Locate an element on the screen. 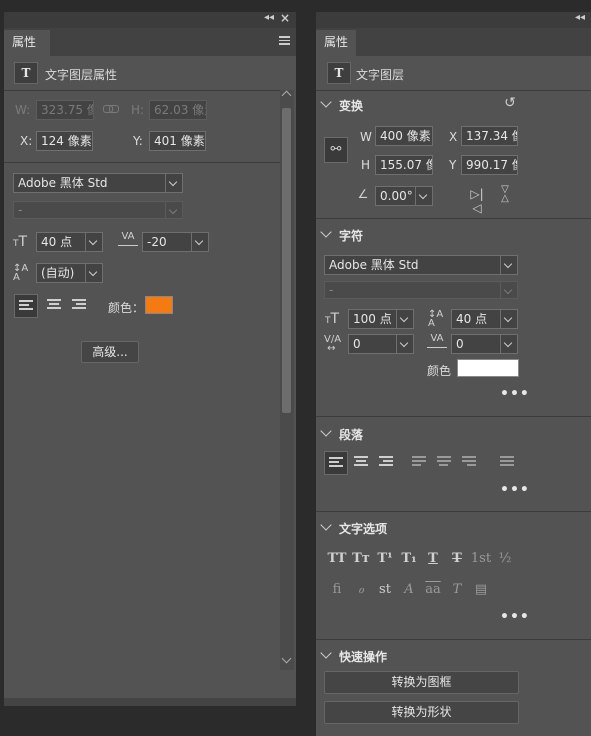 The height and width of the screenshot is (736, 591). layer-type-label: 文字图层属性 is located at coordinates (81, 75).